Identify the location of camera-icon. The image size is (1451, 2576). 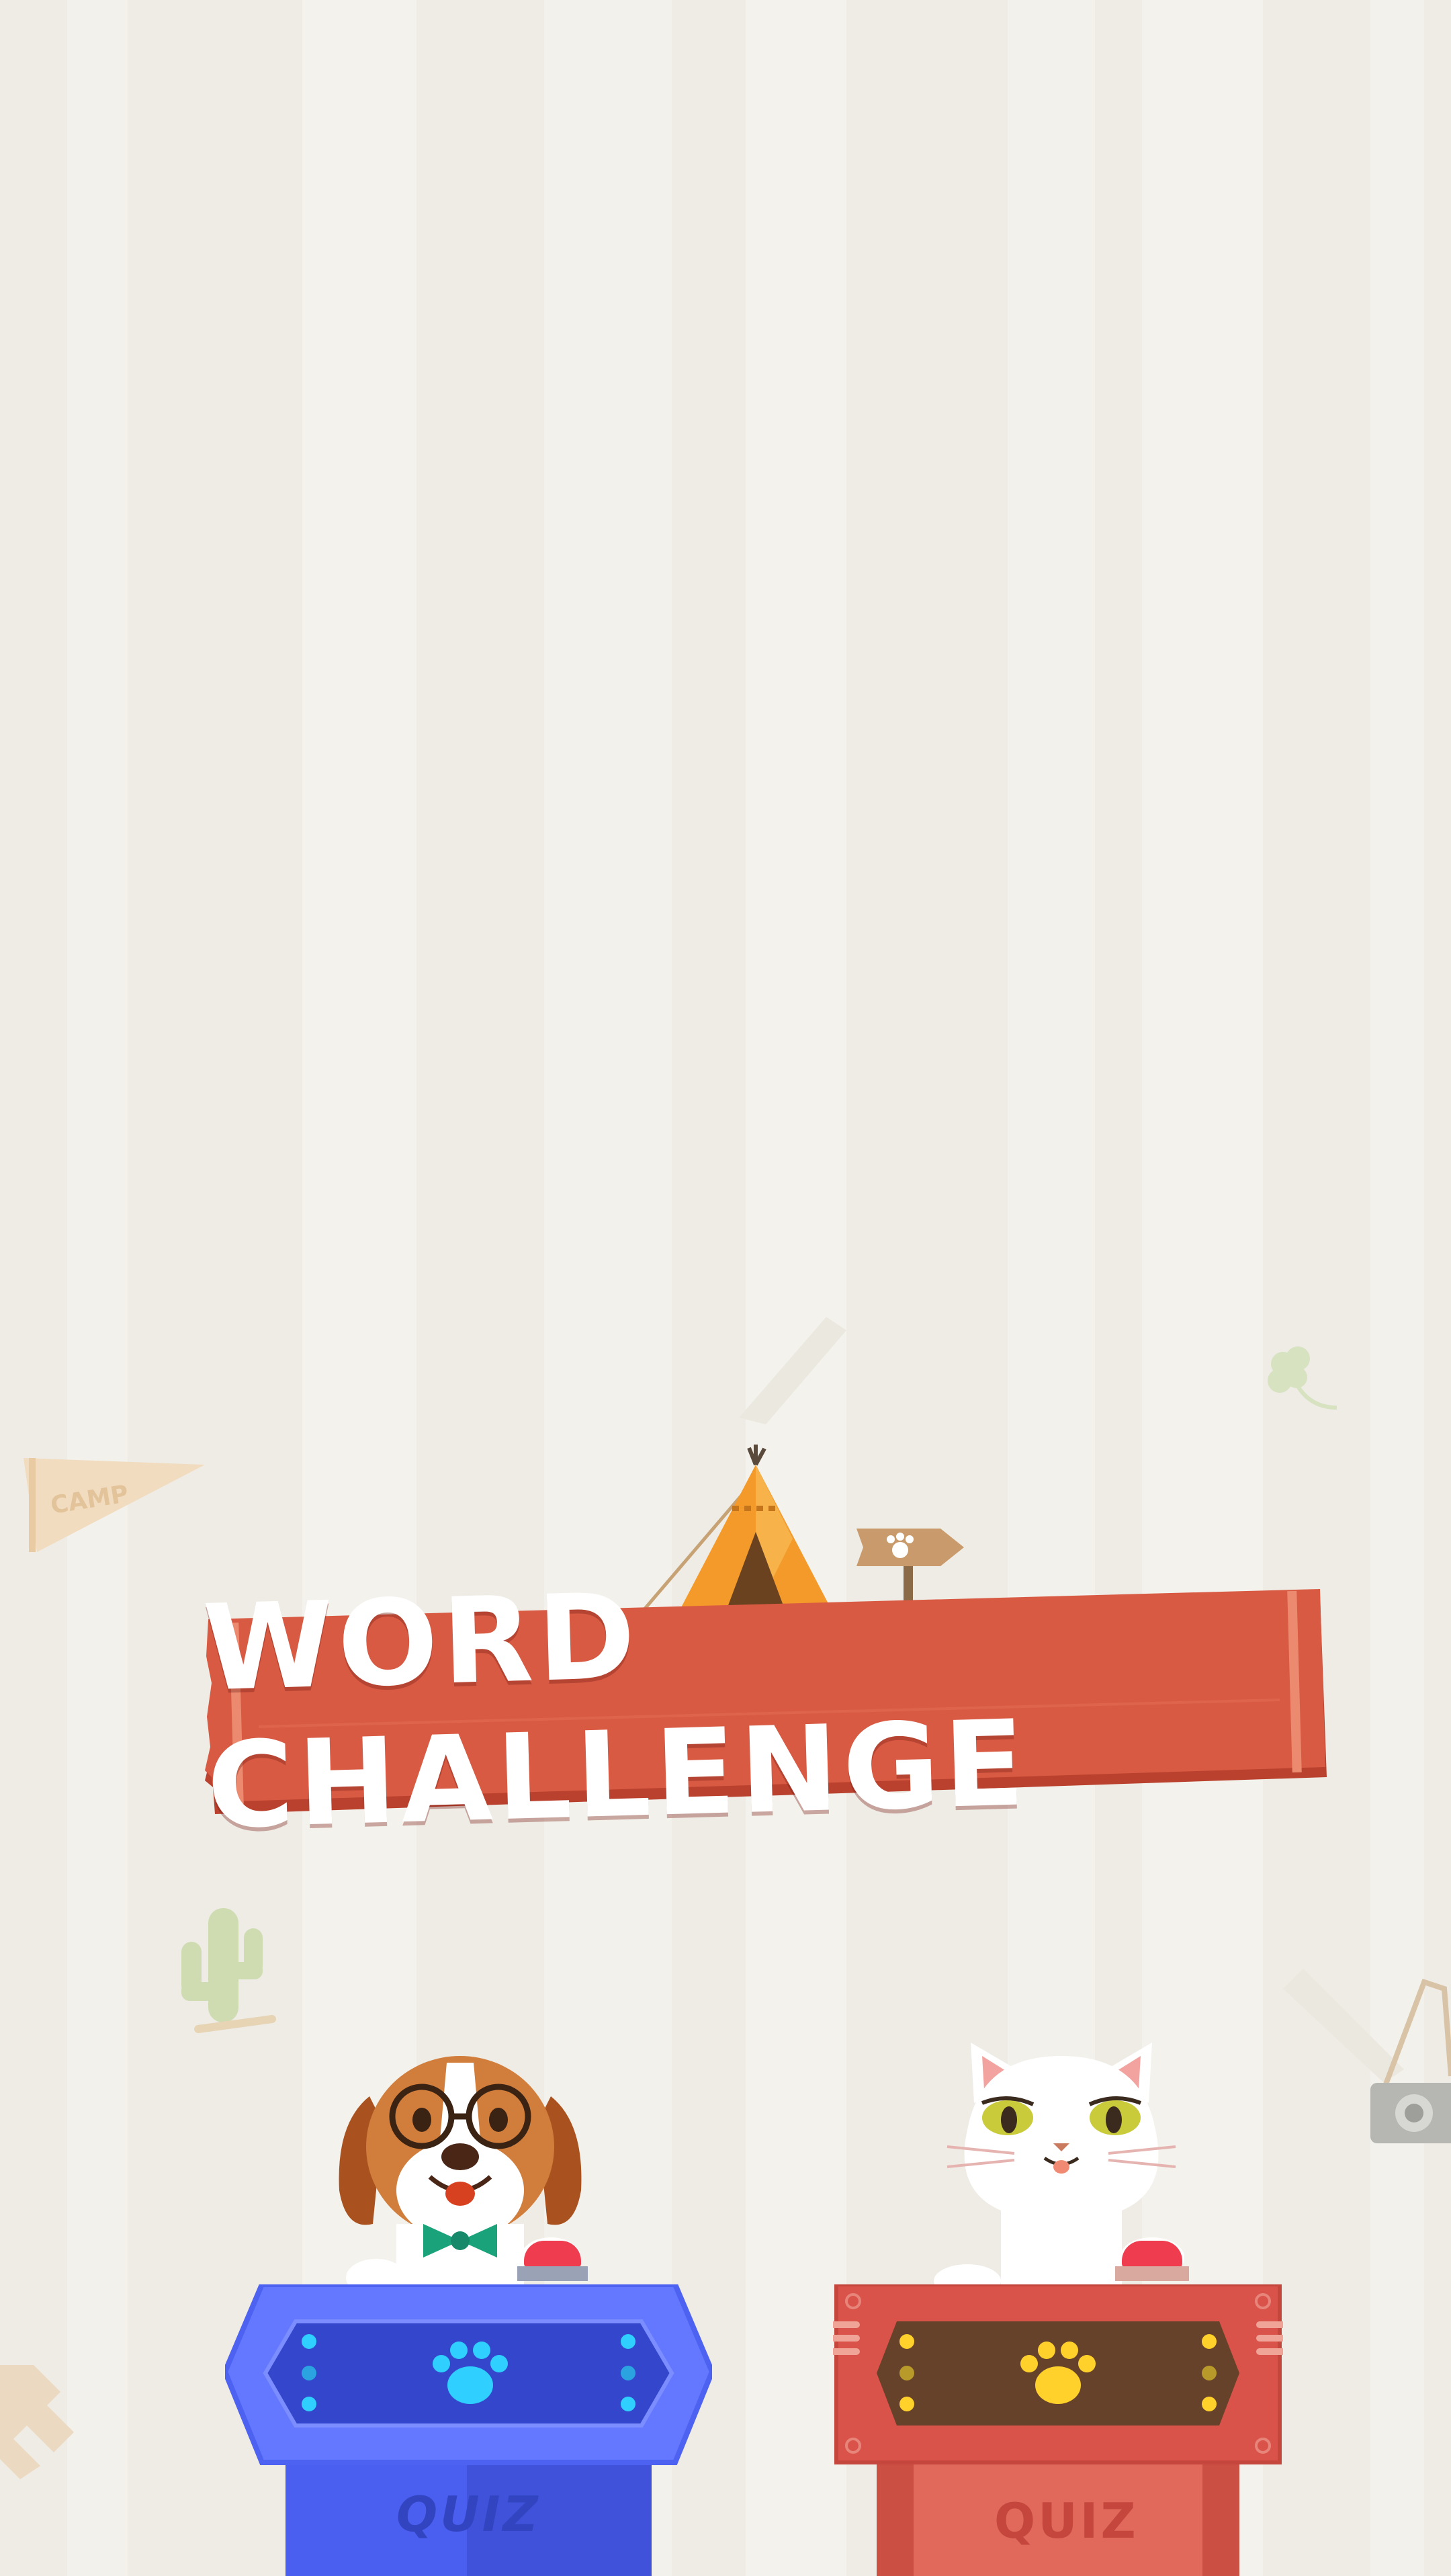
(1411, 2060).